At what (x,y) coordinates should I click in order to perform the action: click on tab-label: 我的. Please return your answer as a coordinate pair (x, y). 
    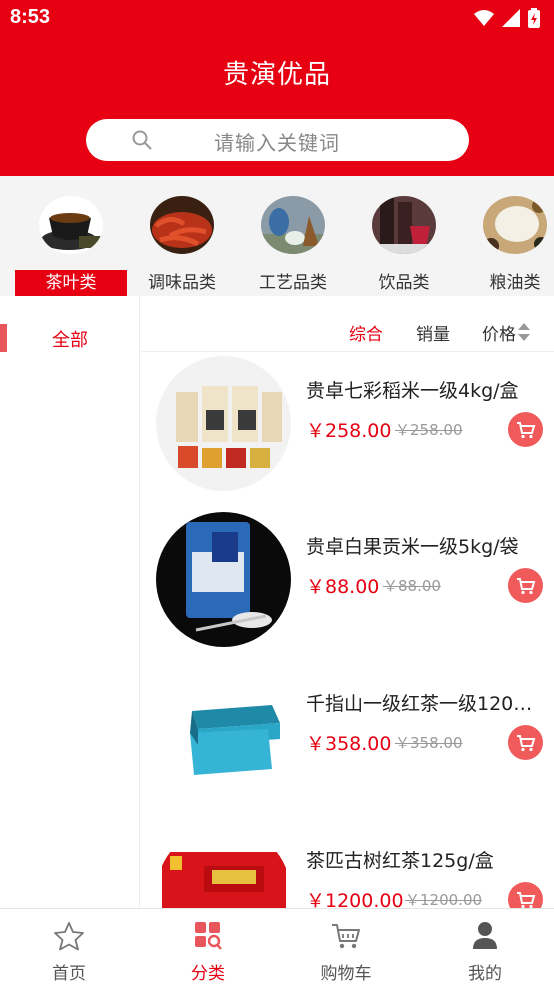
    Looking at the image, I should click on (485, 974).